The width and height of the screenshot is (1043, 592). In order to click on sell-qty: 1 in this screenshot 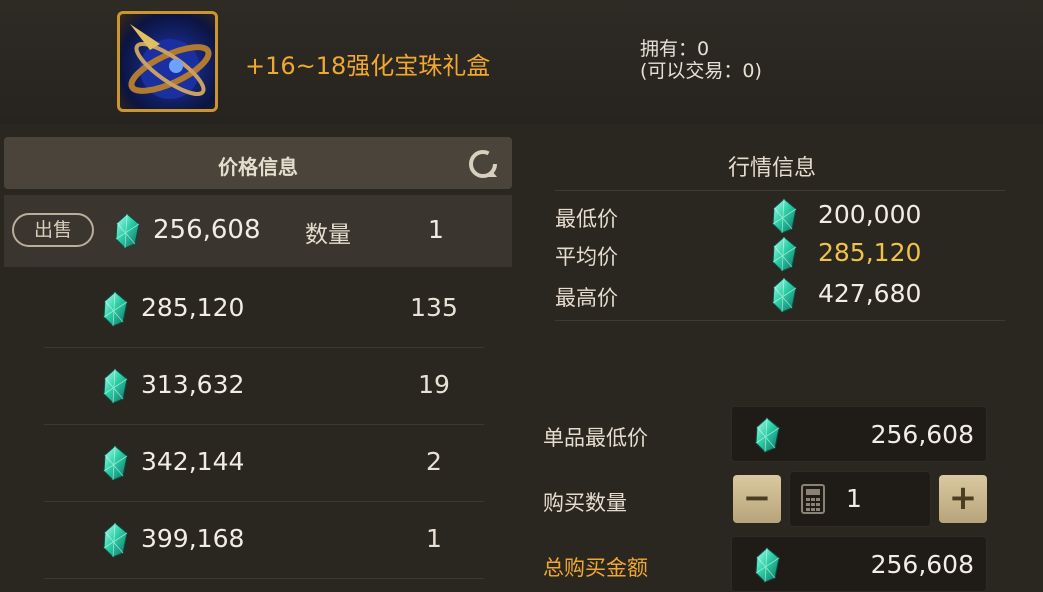, I will do `click(436, 229)`.